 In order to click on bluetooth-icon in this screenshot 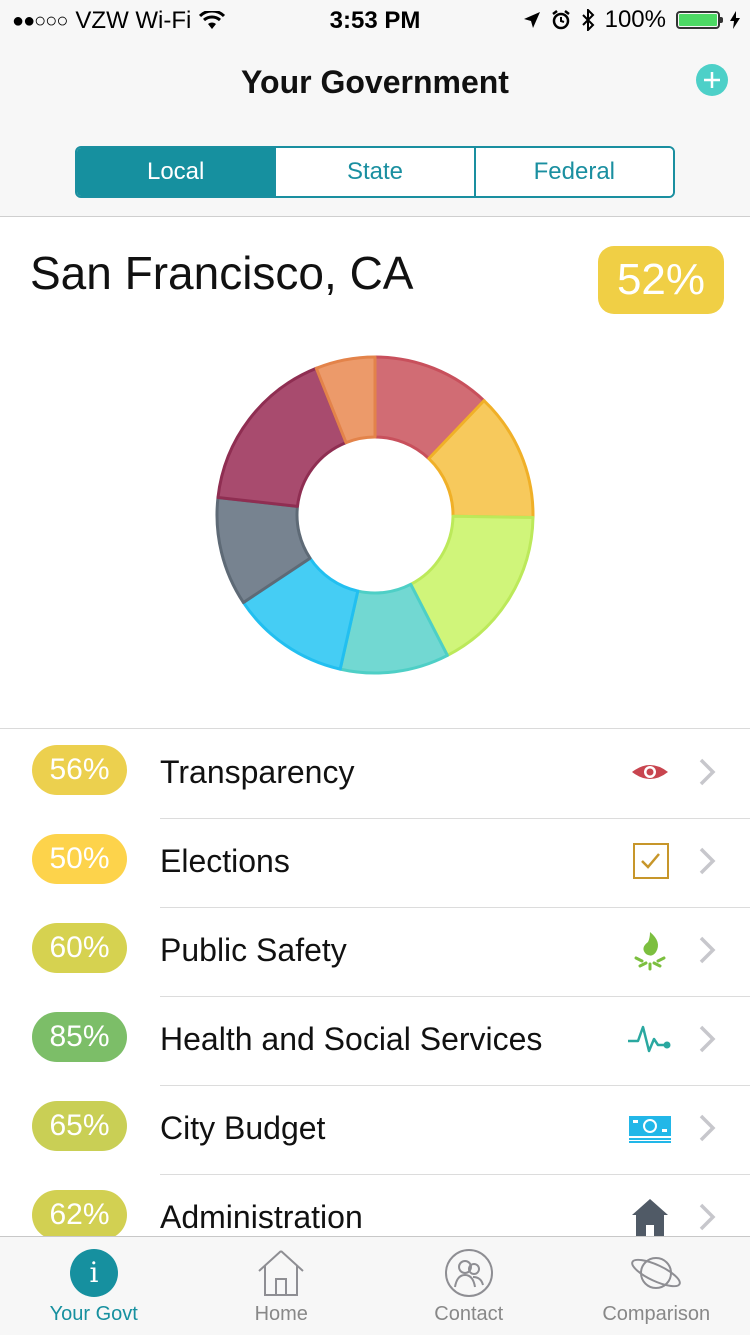, I will do `click(588, 20)`.